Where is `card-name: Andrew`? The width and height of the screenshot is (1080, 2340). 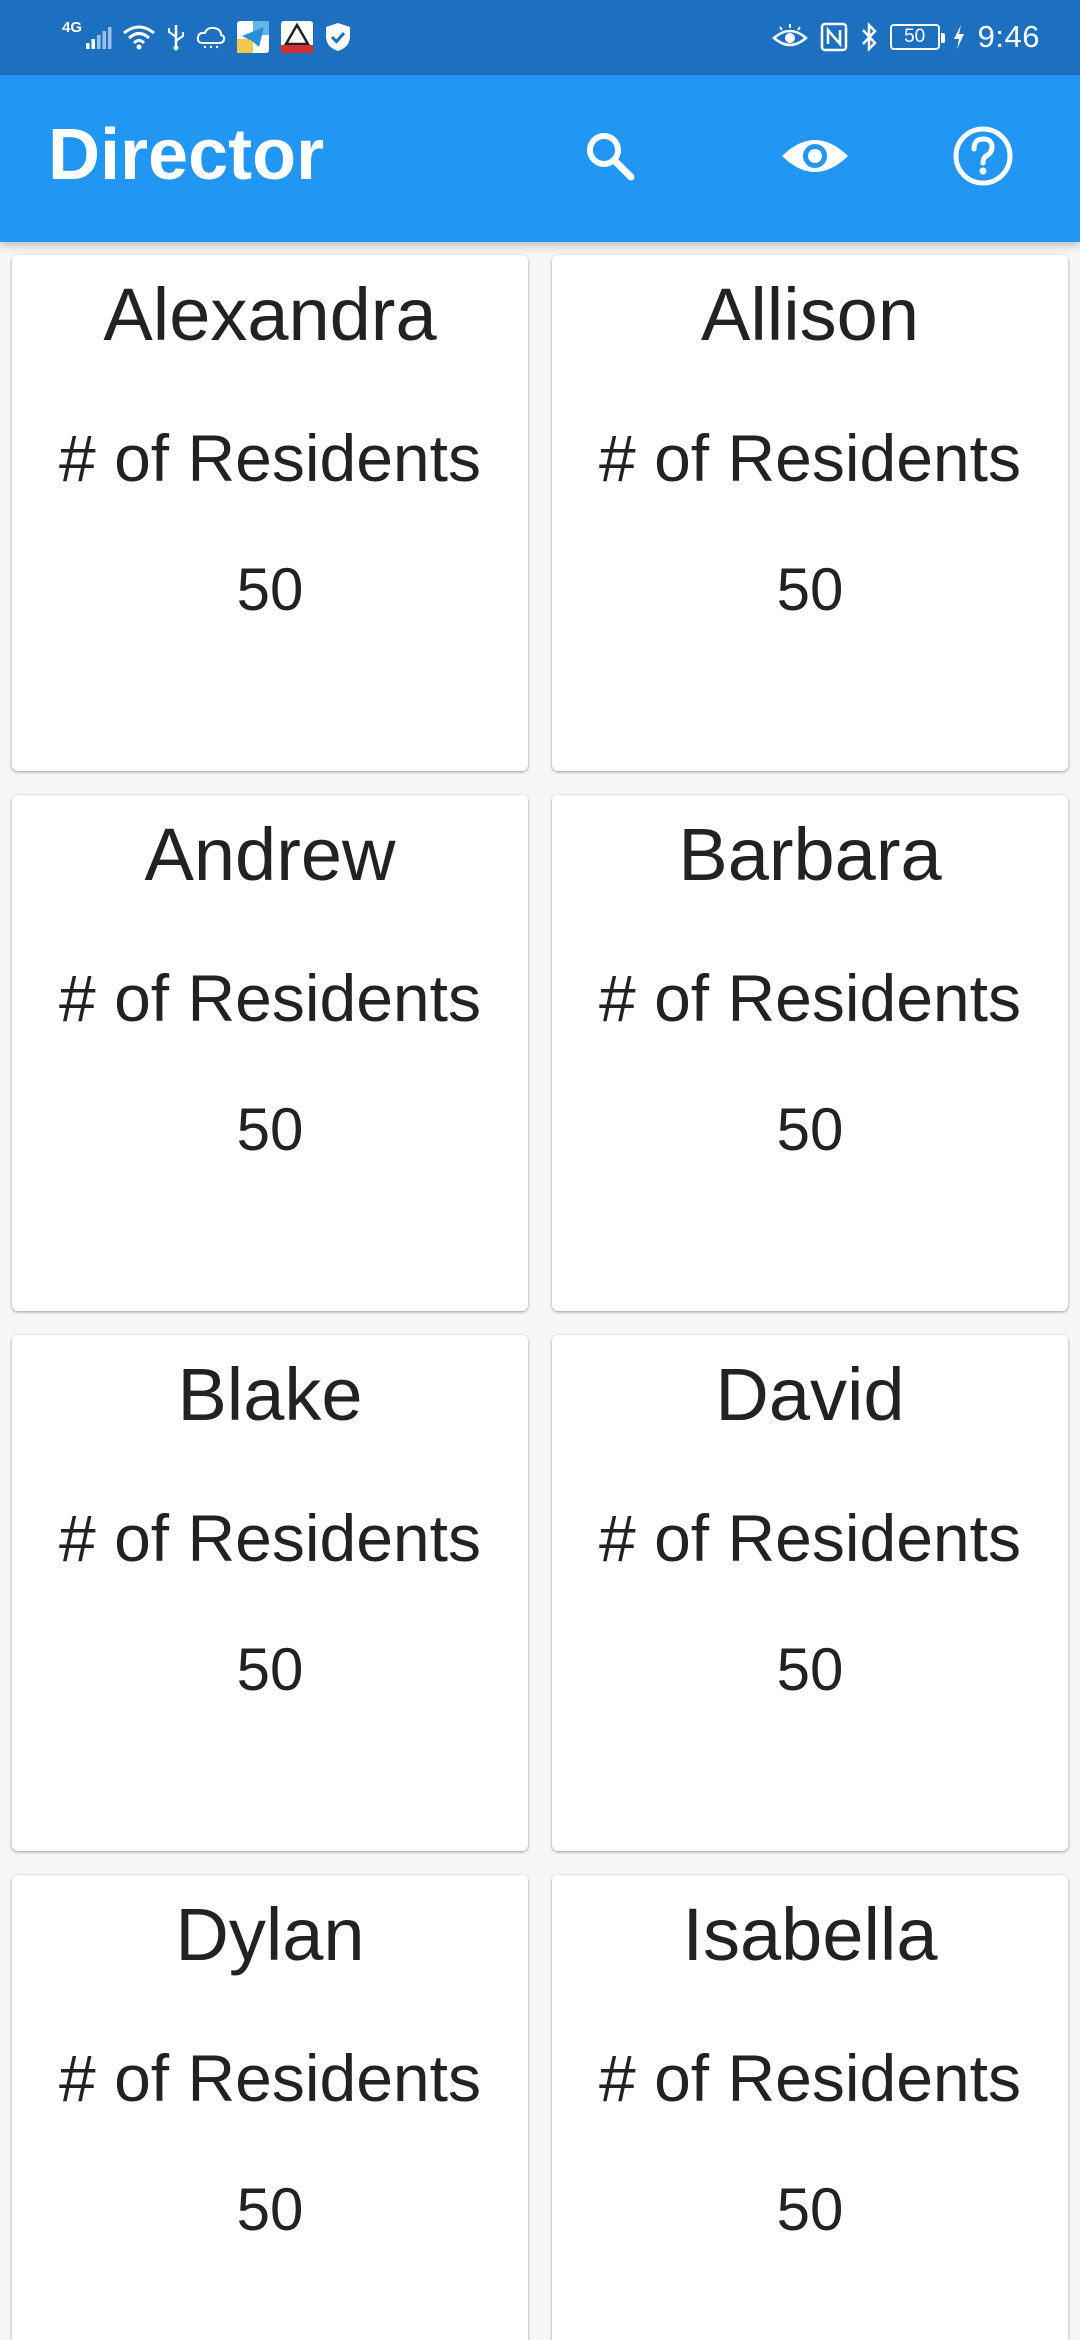
card-name: Andrew is located at coordinates (270, 854).